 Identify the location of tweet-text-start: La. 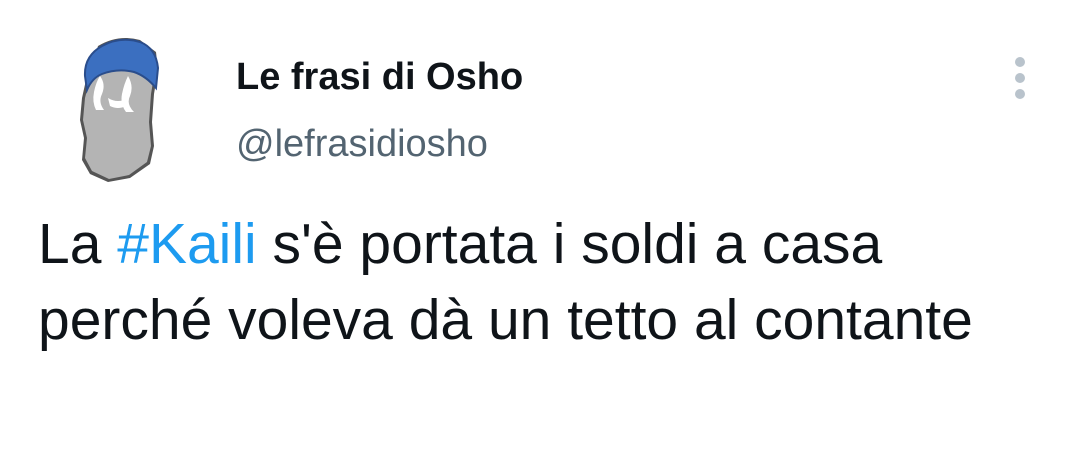
(78, 244).